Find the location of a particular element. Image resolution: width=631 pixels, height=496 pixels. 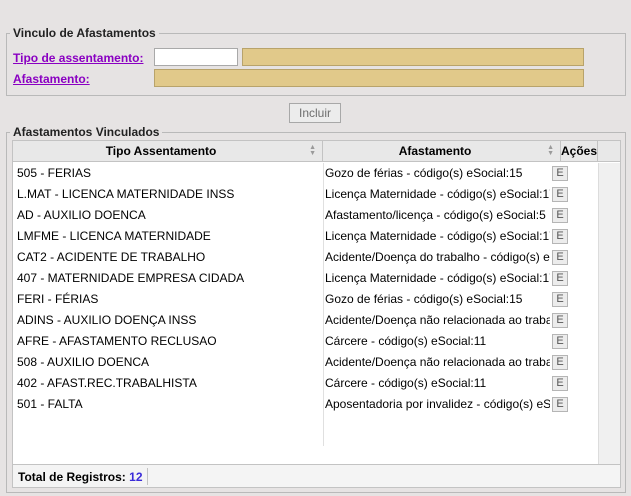

column-header-afastamento-label: Afastamento is located at coordinates (435, 151).